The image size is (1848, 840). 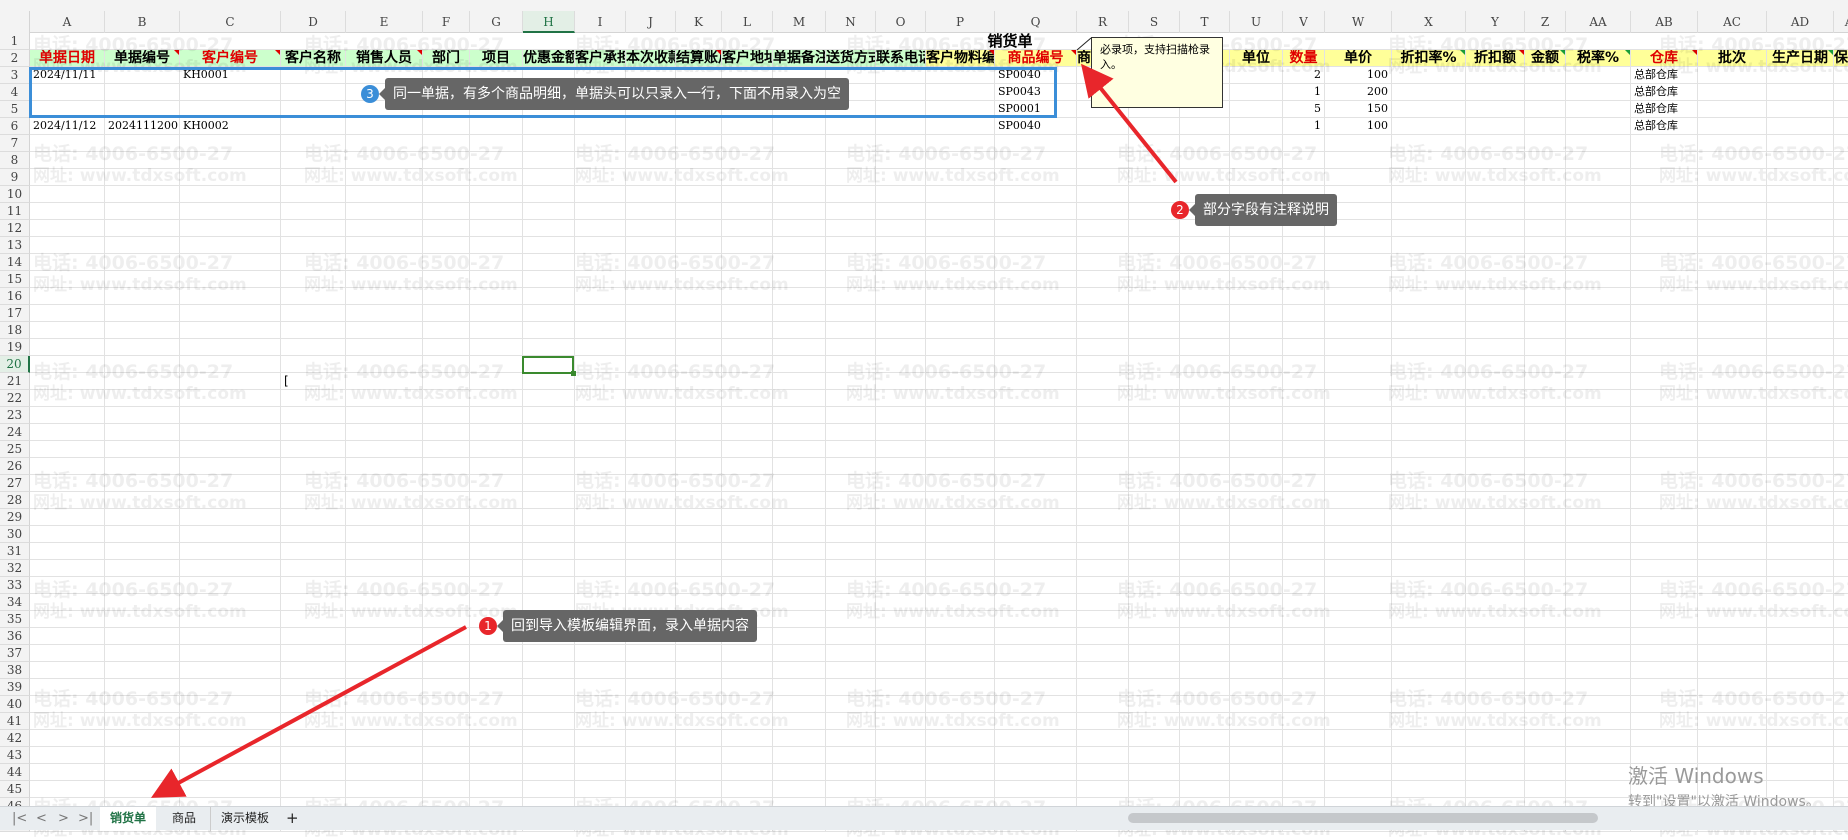 I want to click on cell-AA8, so click(x=1598, y=160).